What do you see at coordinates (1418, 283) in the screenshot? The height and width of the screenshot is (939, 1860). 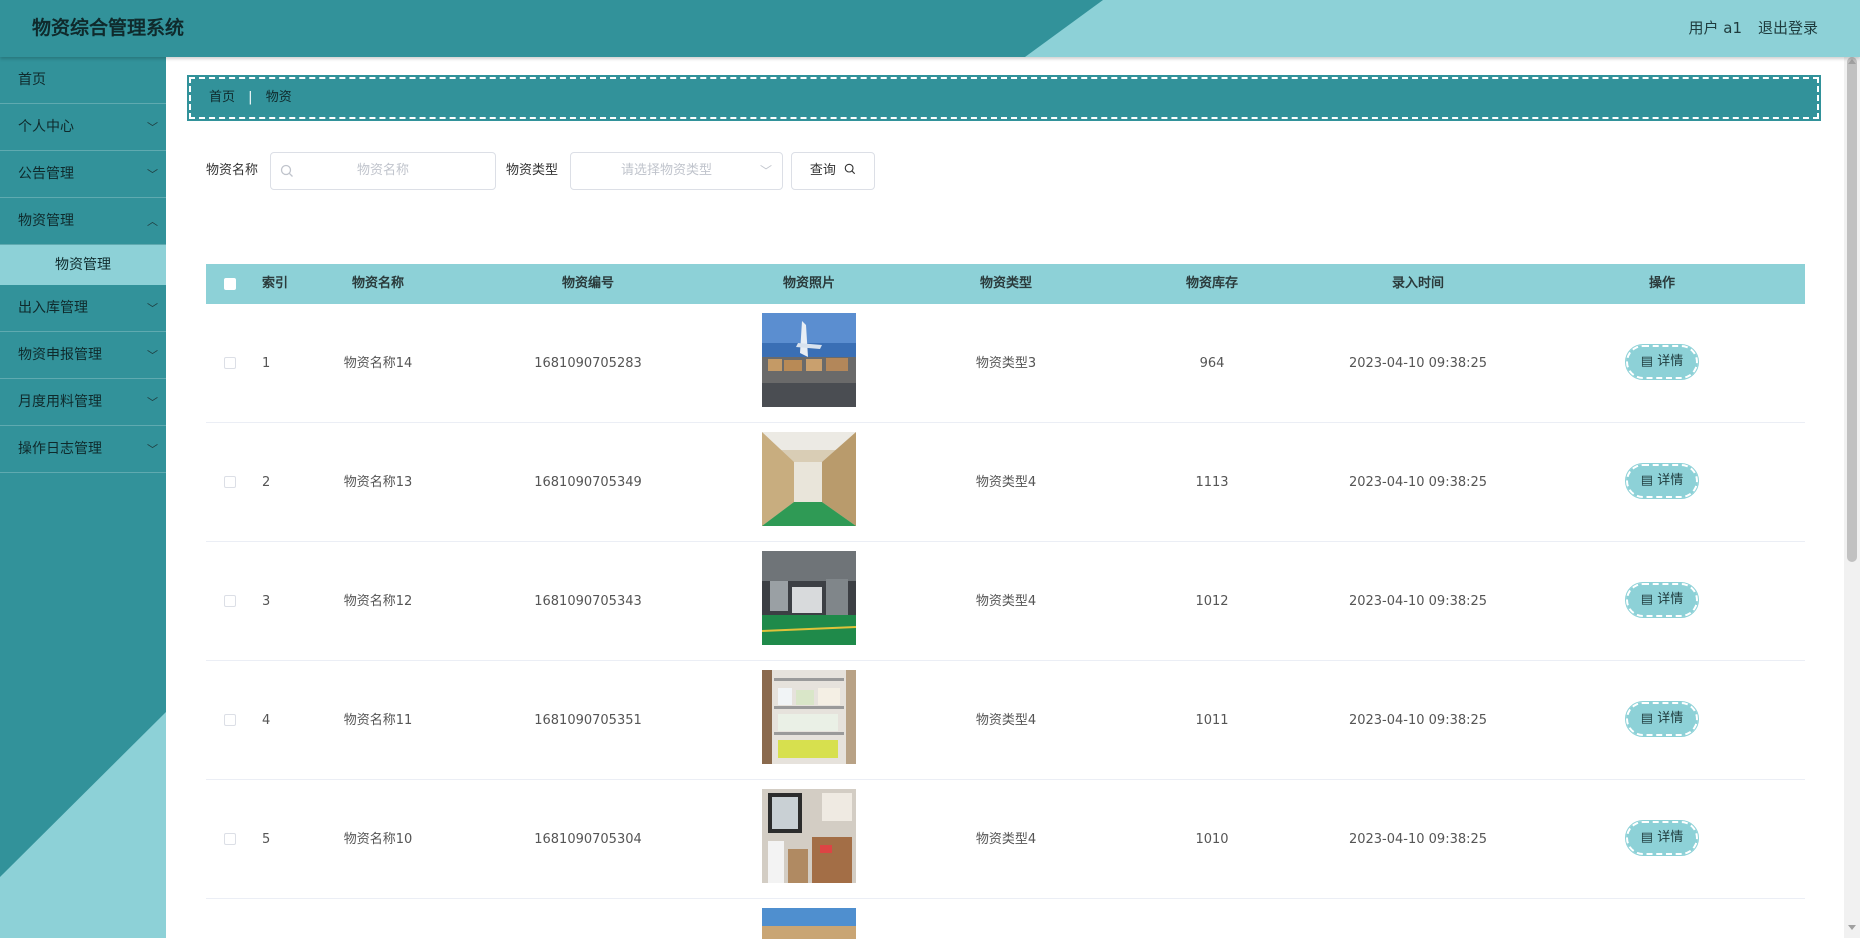 I see `column-header-time-text: 录入时间` at bounding box center [1418, 283].